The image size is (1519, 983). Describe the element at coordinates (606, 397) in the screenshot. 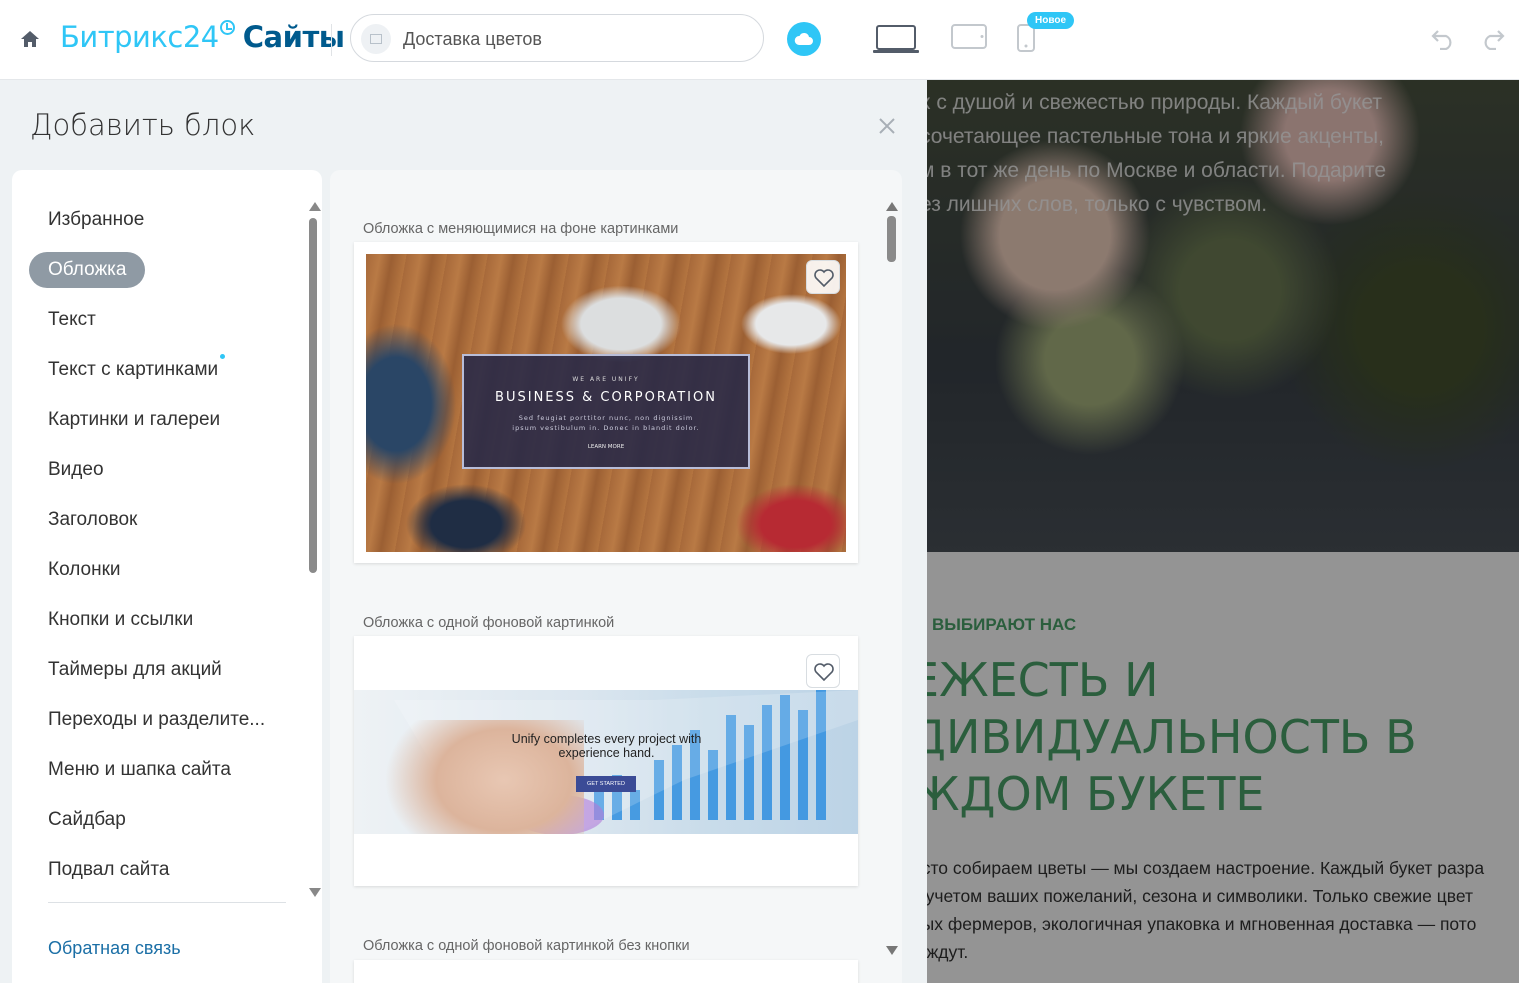

I see `preview-title: BUSINESS & CORPORATION` at that location.